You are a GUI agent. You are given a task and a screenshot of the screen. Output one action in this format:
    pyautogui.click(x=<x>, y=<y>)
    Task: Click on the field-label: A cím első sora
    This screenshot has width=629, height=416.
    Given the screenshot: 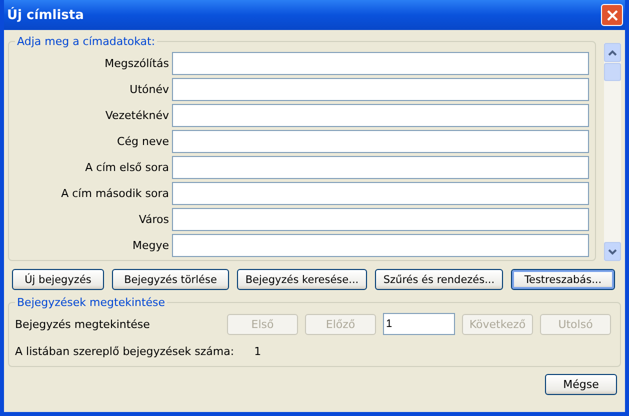 What is the action you would take?
    pyautogui.click(x=126, y=167)
    